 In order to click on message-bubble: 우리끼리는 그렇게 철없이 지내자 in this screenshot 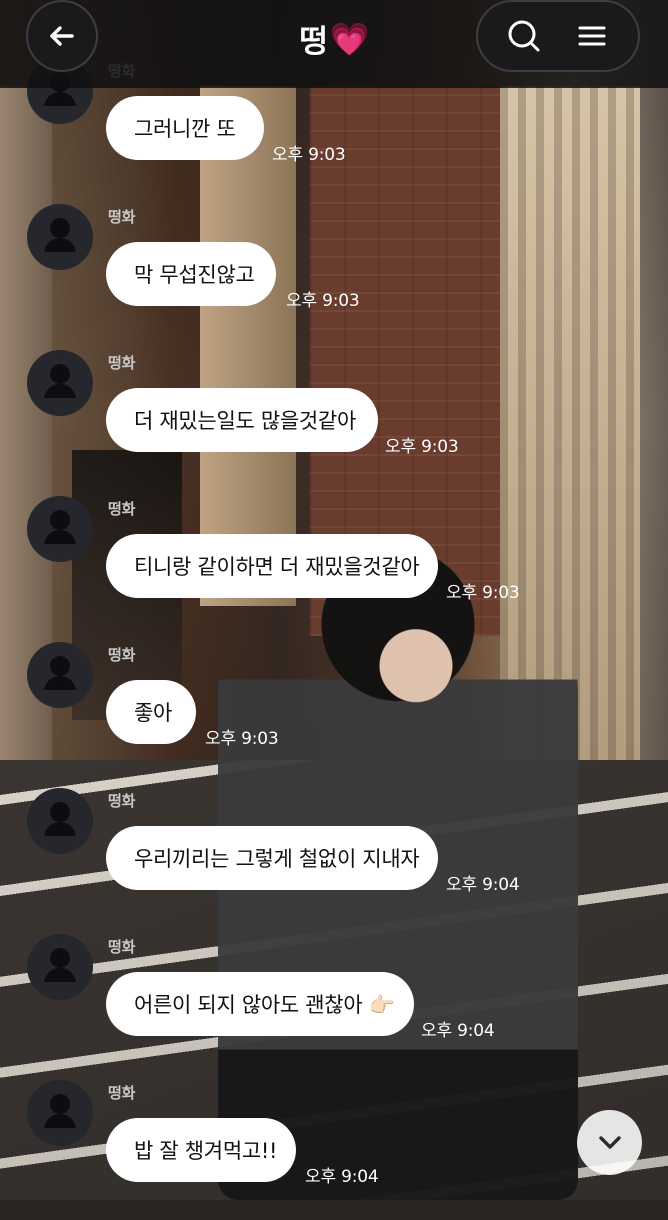, I will do `click(272, 858)`.